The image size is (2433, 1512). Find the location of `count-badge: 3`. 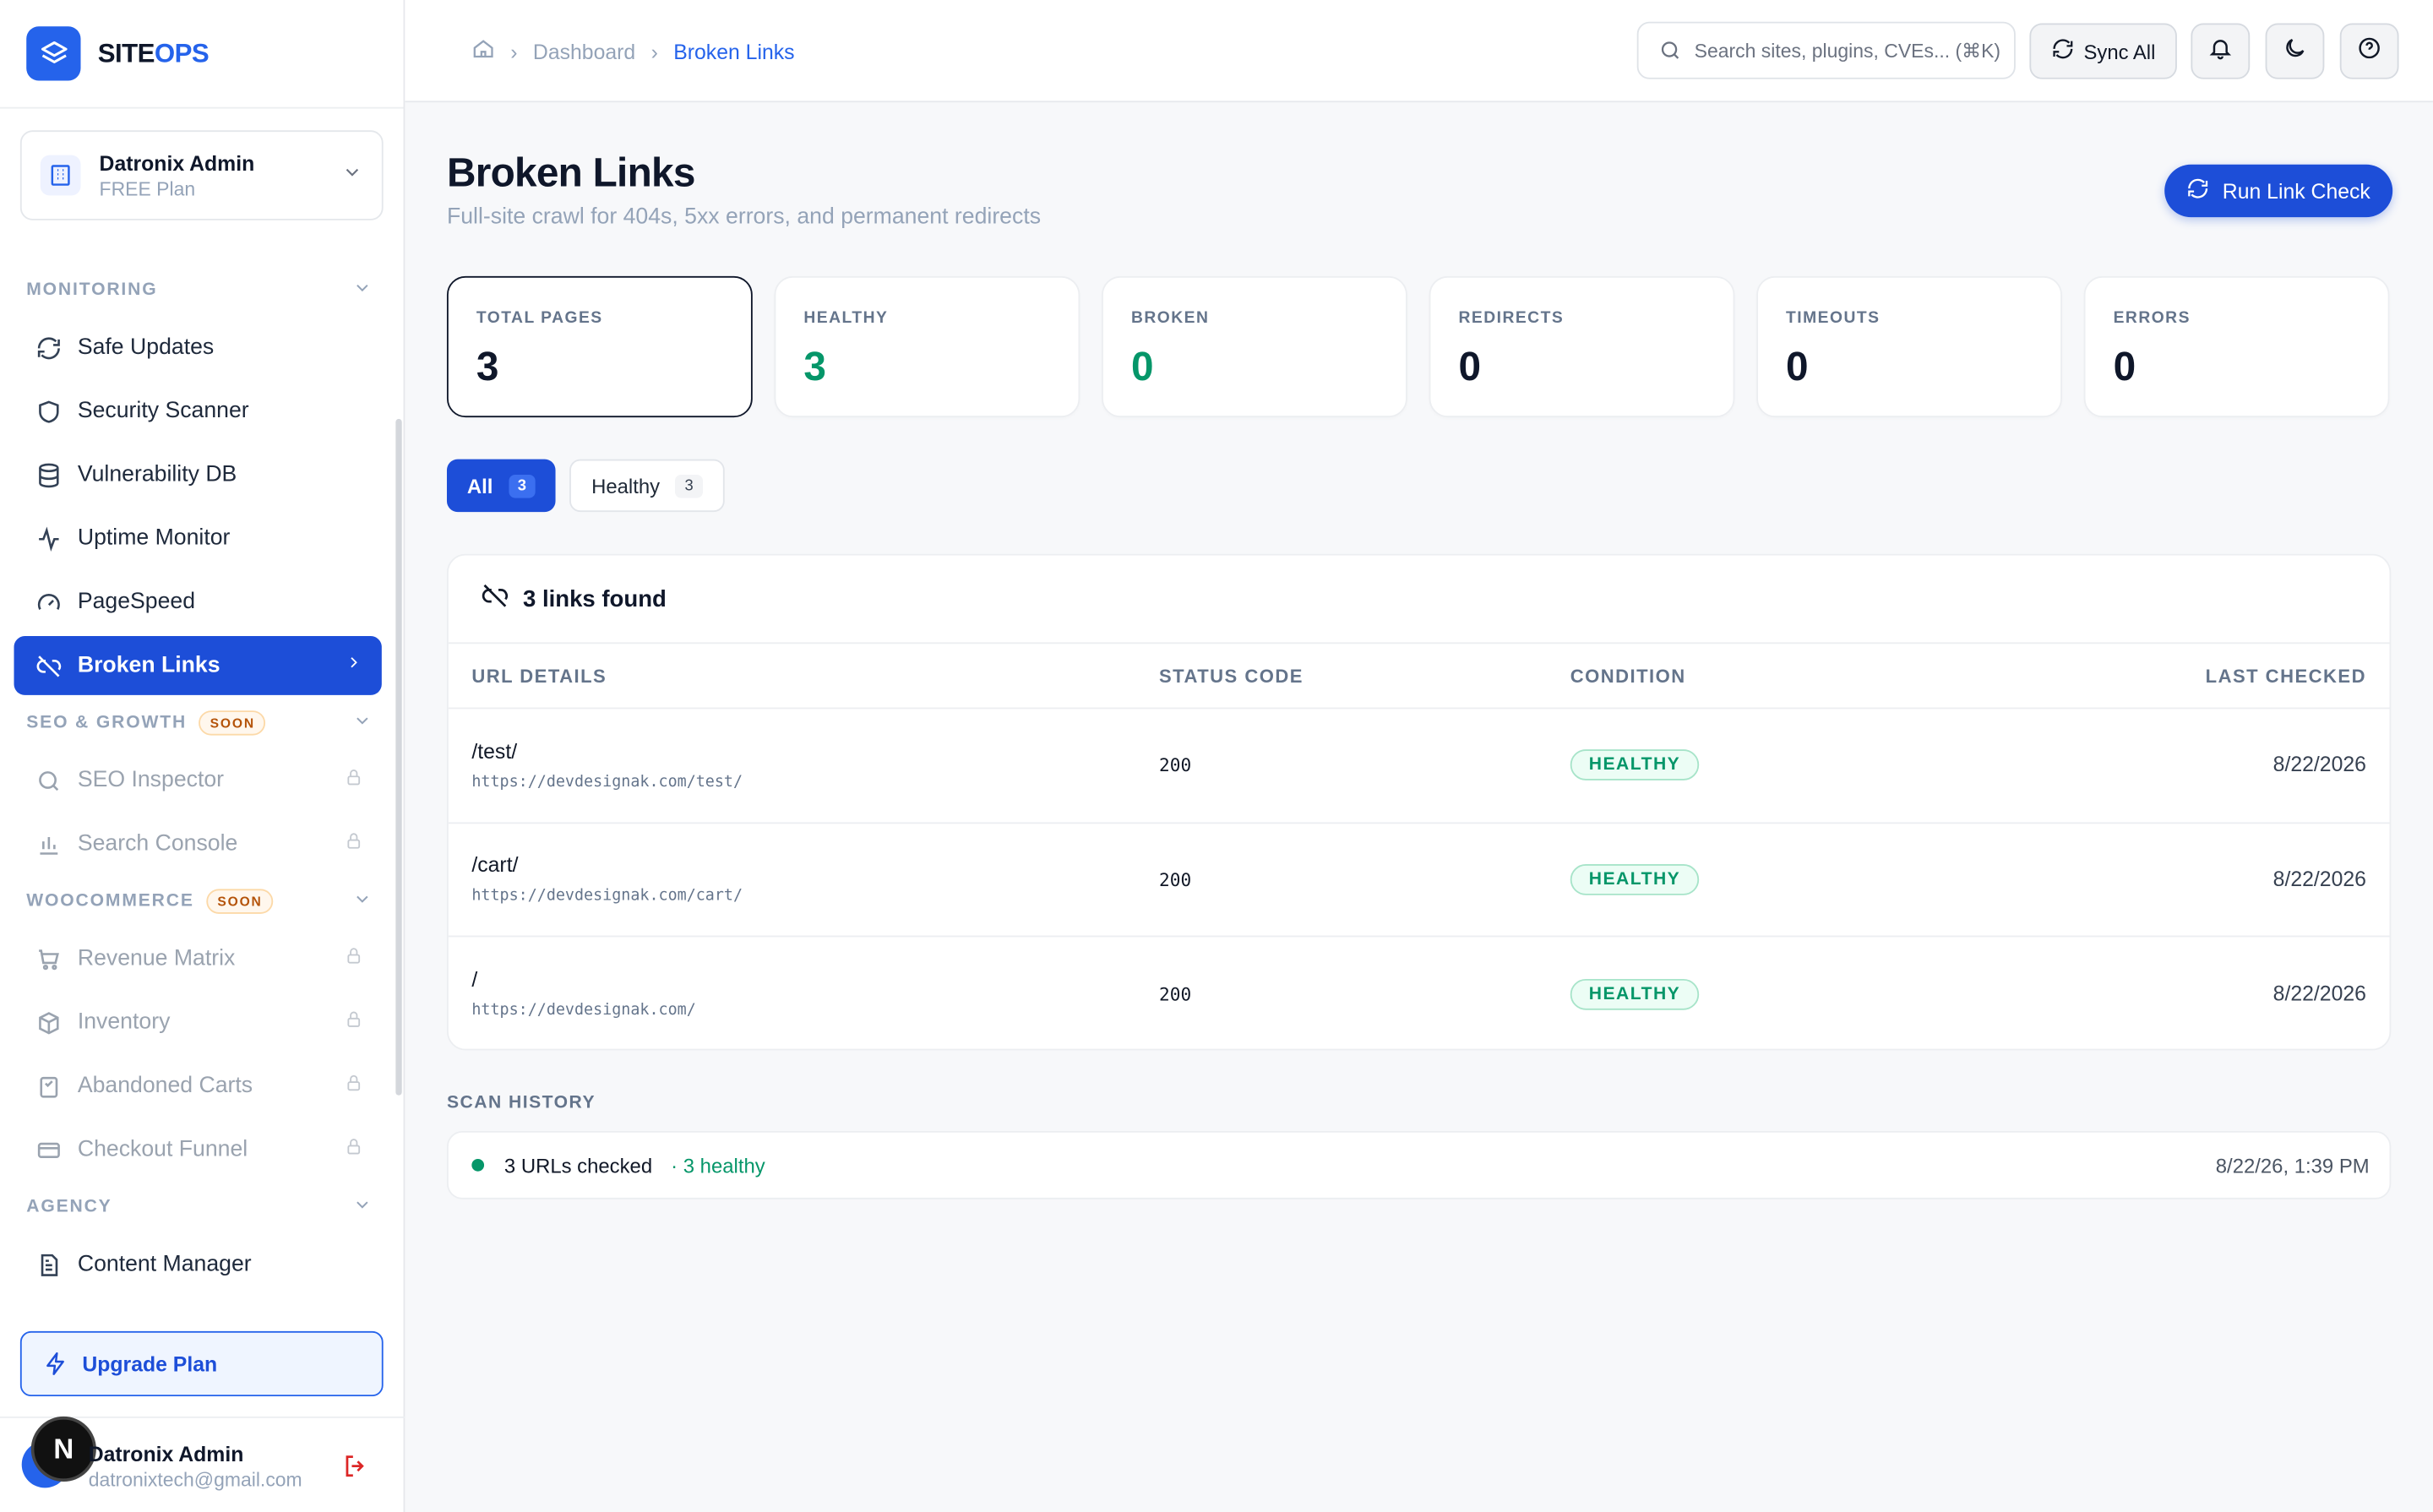

count-badge: 3 is located at coordinates (522, 486).